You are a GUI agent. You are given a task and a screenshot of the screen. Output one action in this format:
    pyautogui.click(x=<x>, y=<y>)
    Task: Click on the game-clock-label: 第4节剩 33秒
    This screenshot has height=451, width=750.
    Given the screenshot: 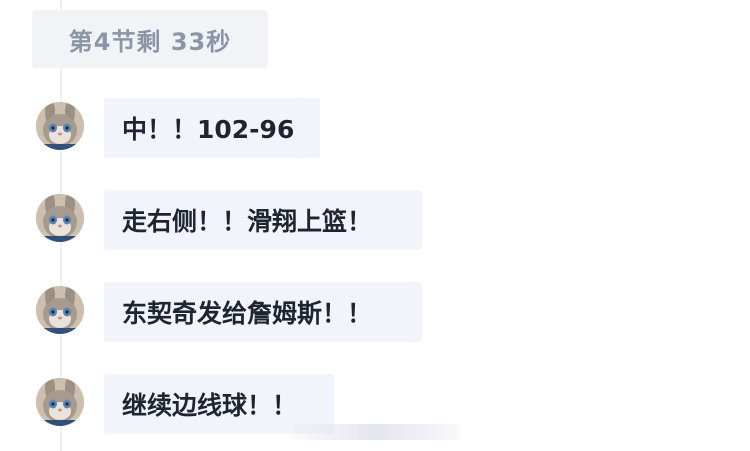 What is the action you would take?
    pyautogui.click(x=150, y=41)
    